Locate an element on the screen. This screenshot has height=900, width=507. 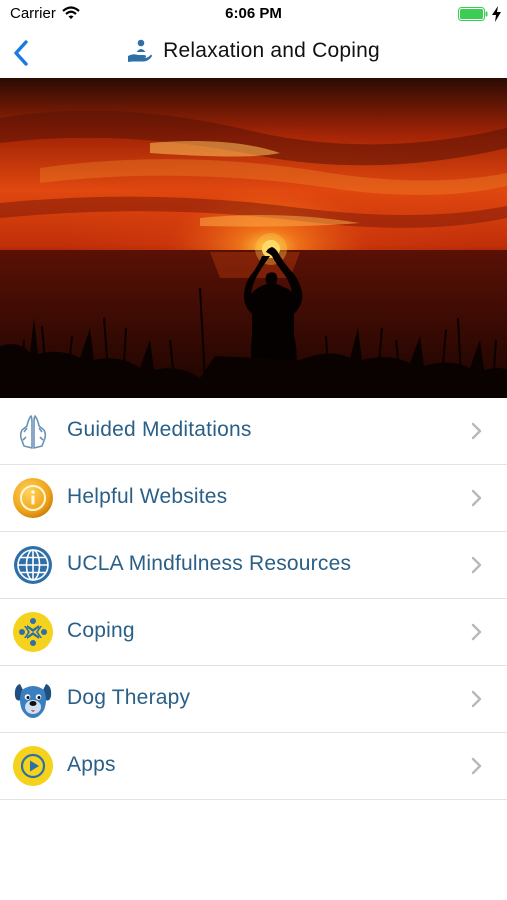
menu-row-ucla-mindfulness-resources: UCLA Mindfulness Resources is located at coordinates (253, 565).